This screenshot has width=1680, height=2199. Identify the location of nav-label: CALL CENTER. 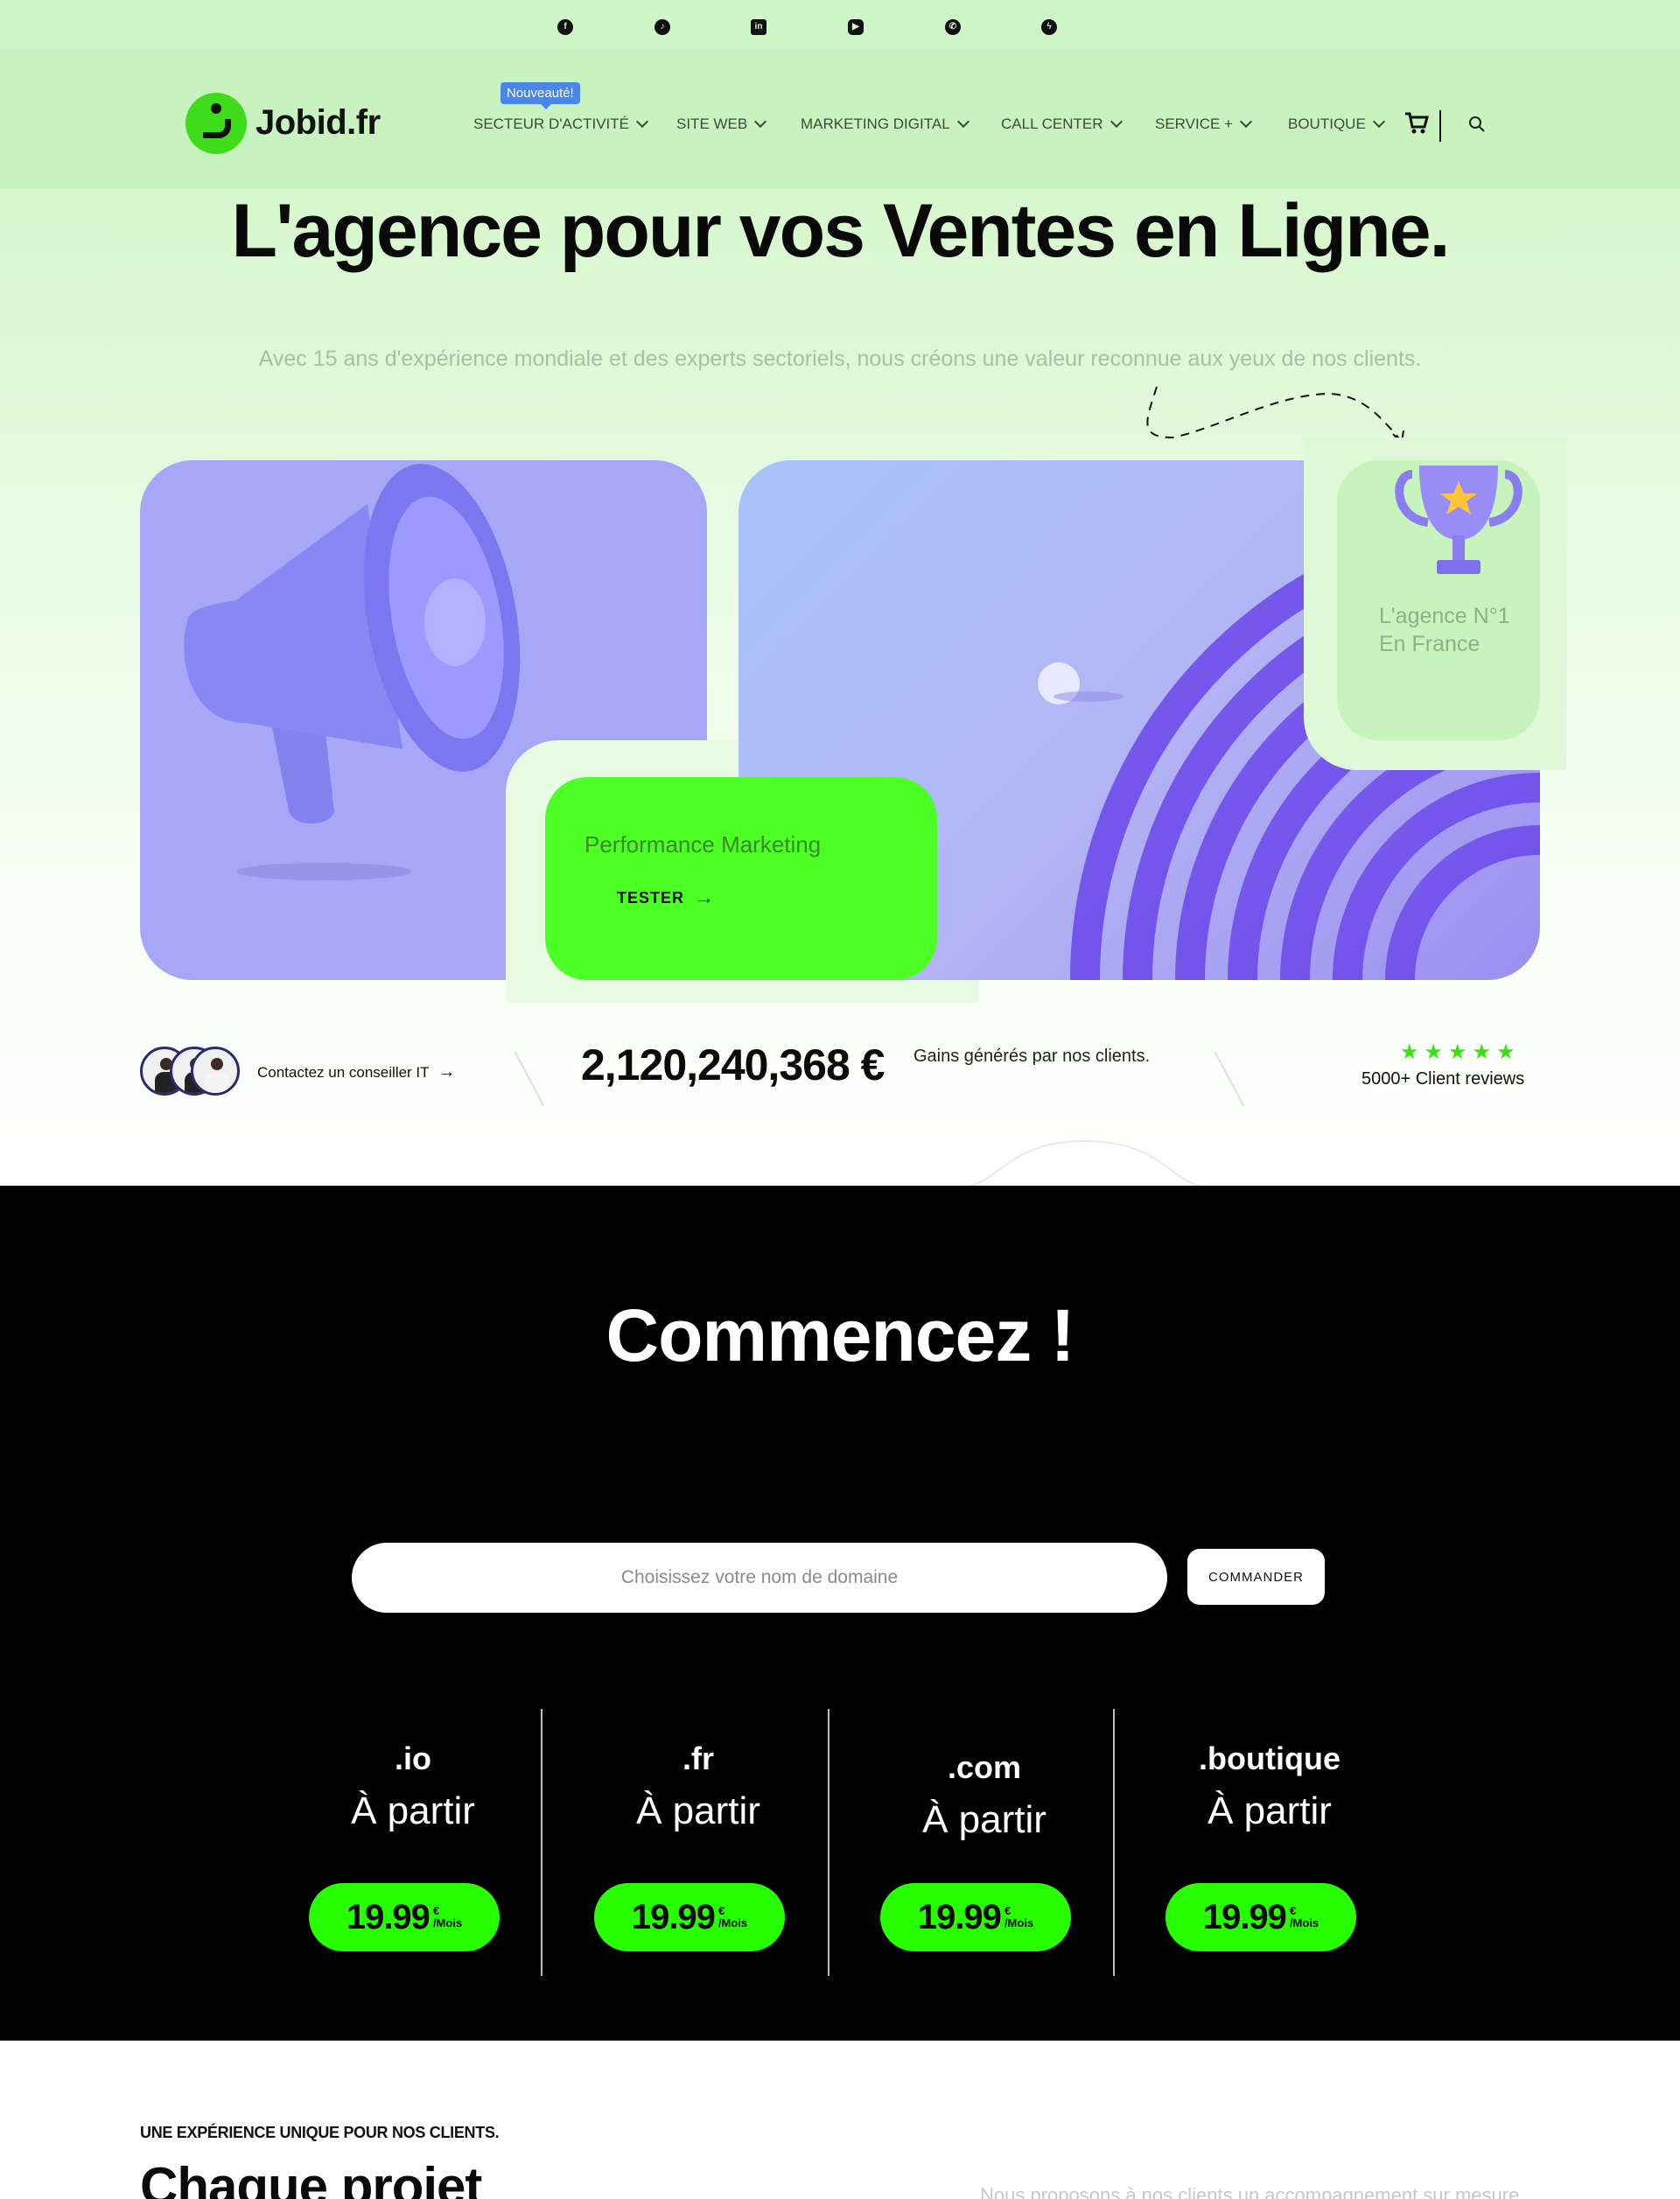
(1052, 124).